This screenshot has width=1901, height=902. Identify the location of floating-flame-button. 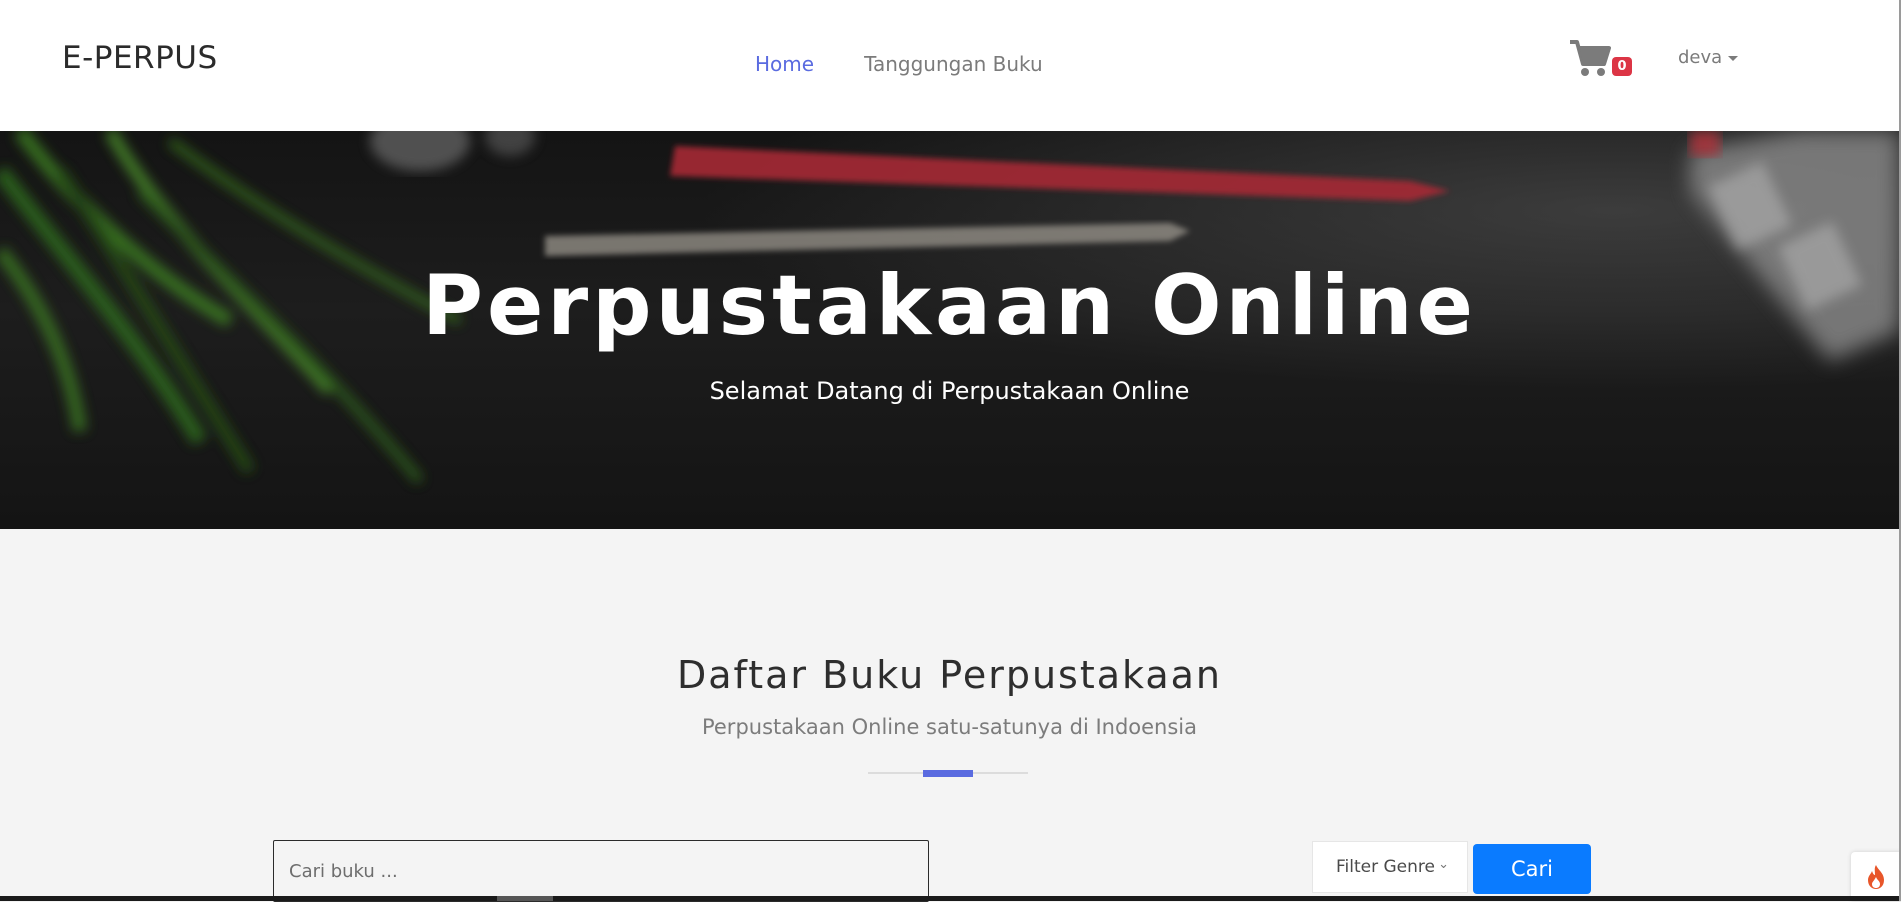
(1876, 876).